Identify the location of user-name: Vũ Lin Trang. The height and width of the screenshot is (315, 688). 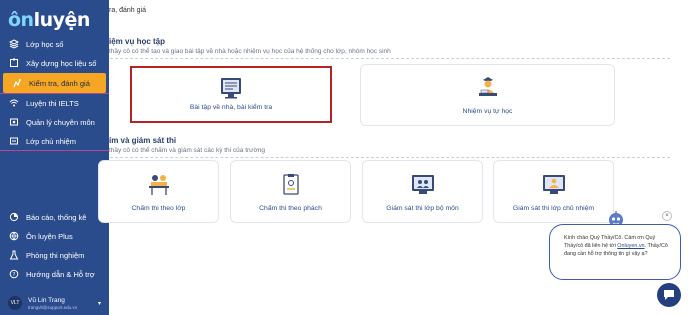
(46, 300).